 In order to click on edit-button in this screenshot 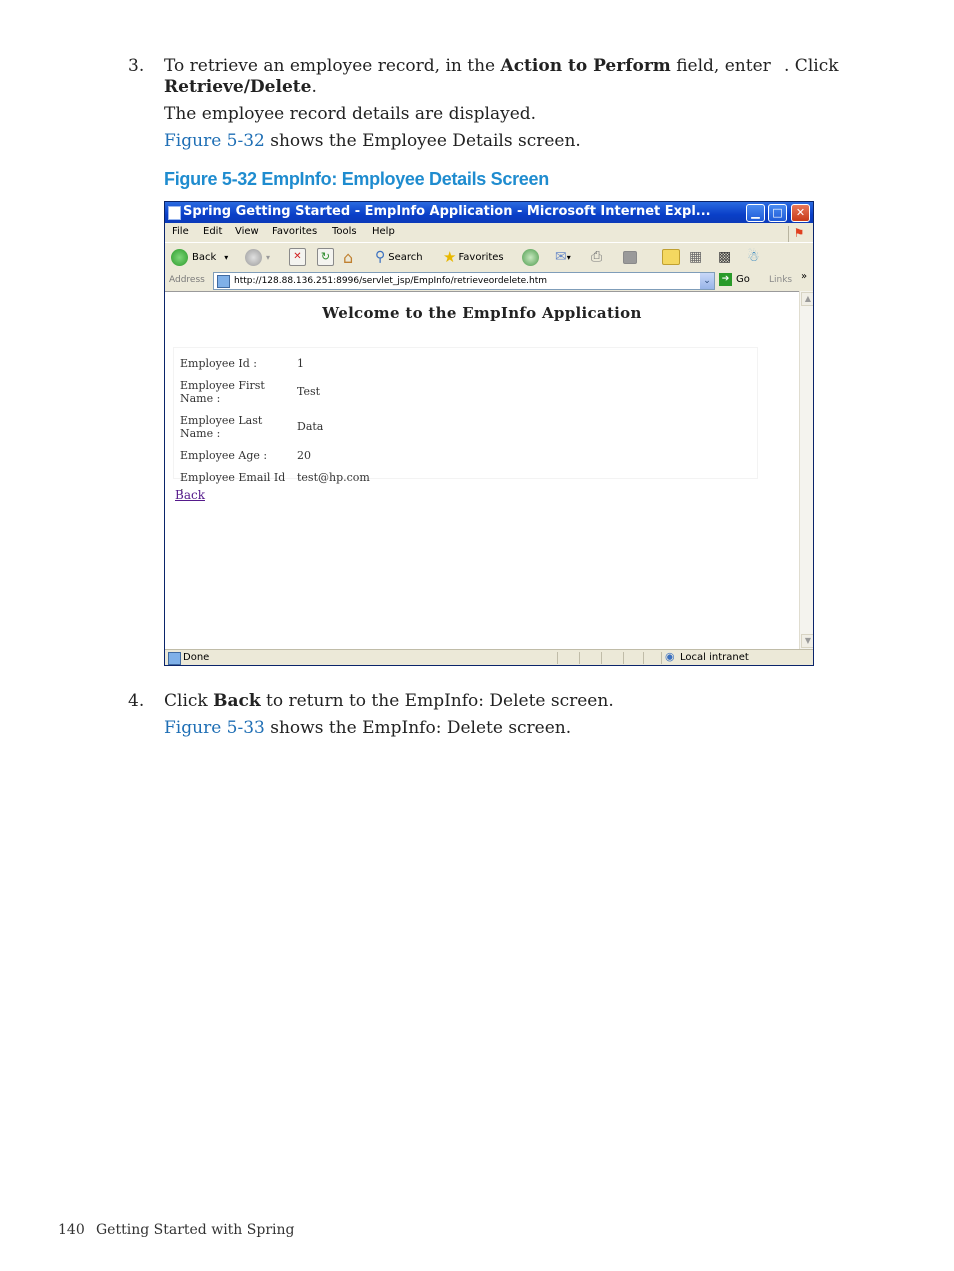, I will do `click(630, 257)`.